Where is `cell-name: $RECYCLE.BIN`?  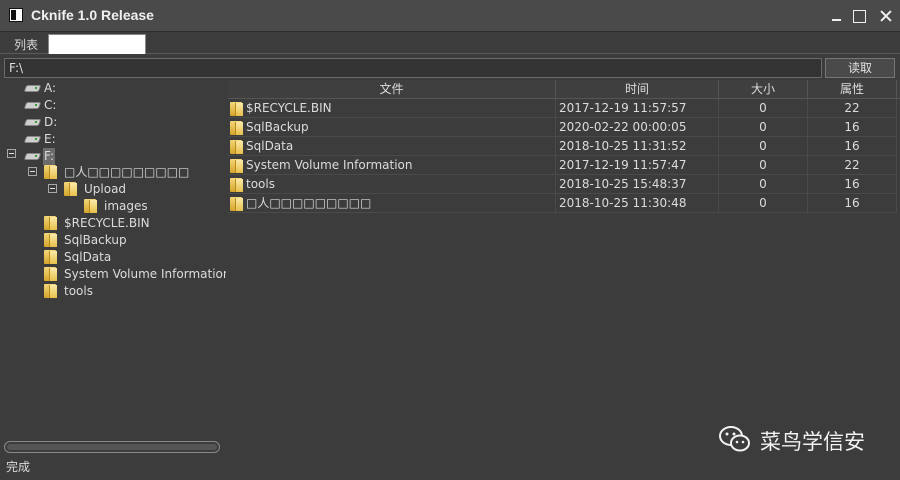 cell-name: $RECYCLE.BIN is located at coordinates (392, 108).